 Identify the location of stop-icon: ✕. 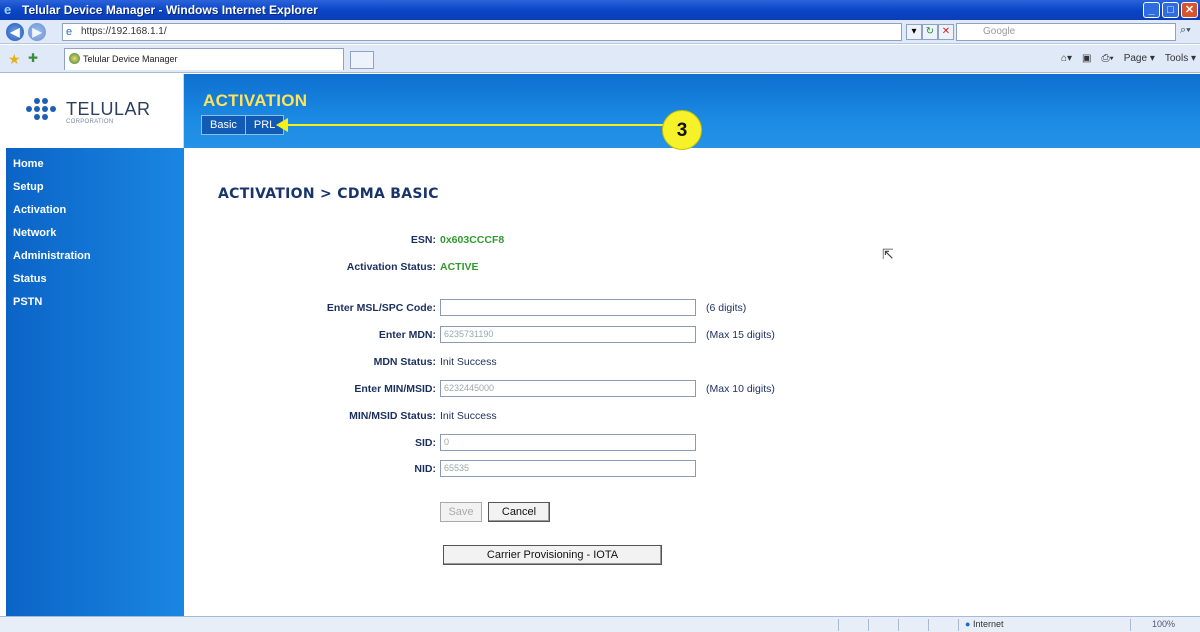
(946, 32).